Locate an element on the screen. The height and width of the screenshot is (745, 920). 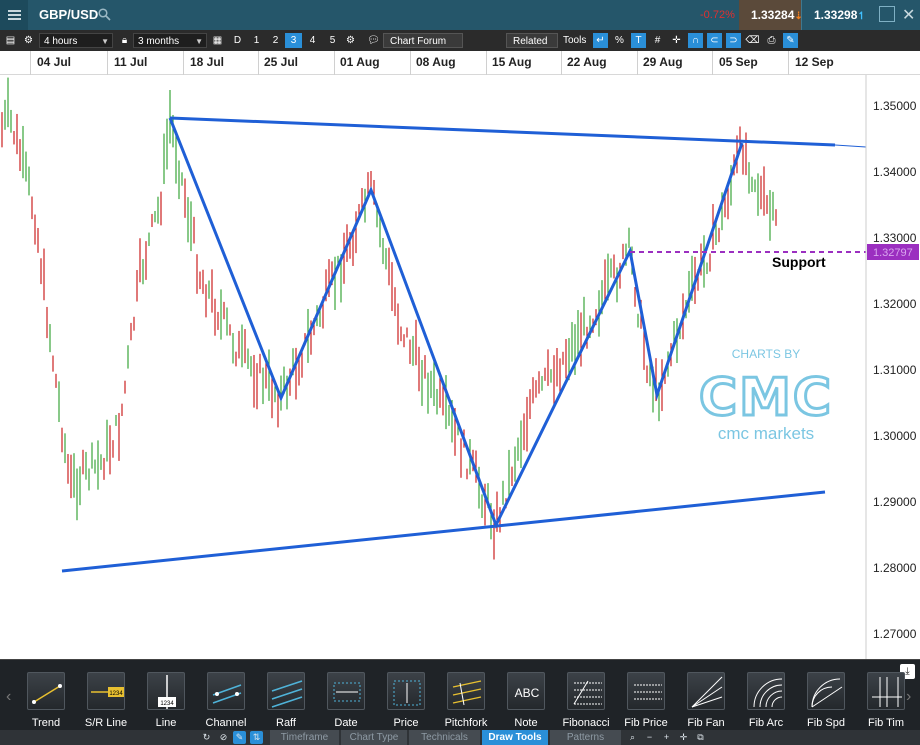
tool-date: Date is located at coordinates (346, 700).